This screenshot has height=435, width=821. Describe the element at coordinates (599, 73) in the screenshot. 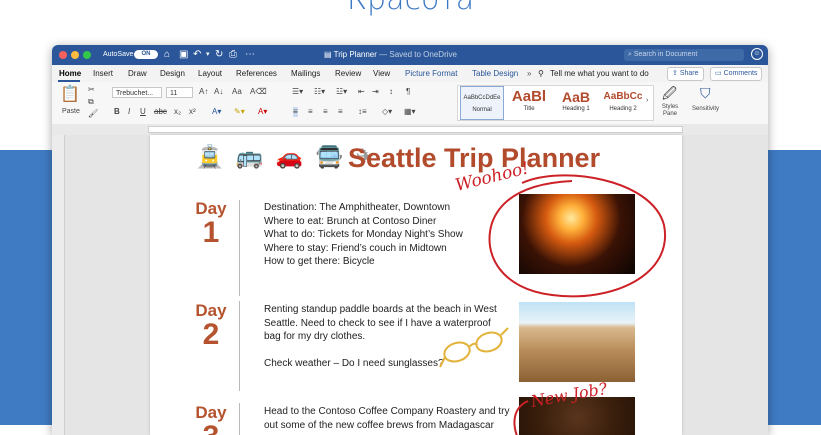

I see `tell-me-box: Tell me what you want to do` at that location.